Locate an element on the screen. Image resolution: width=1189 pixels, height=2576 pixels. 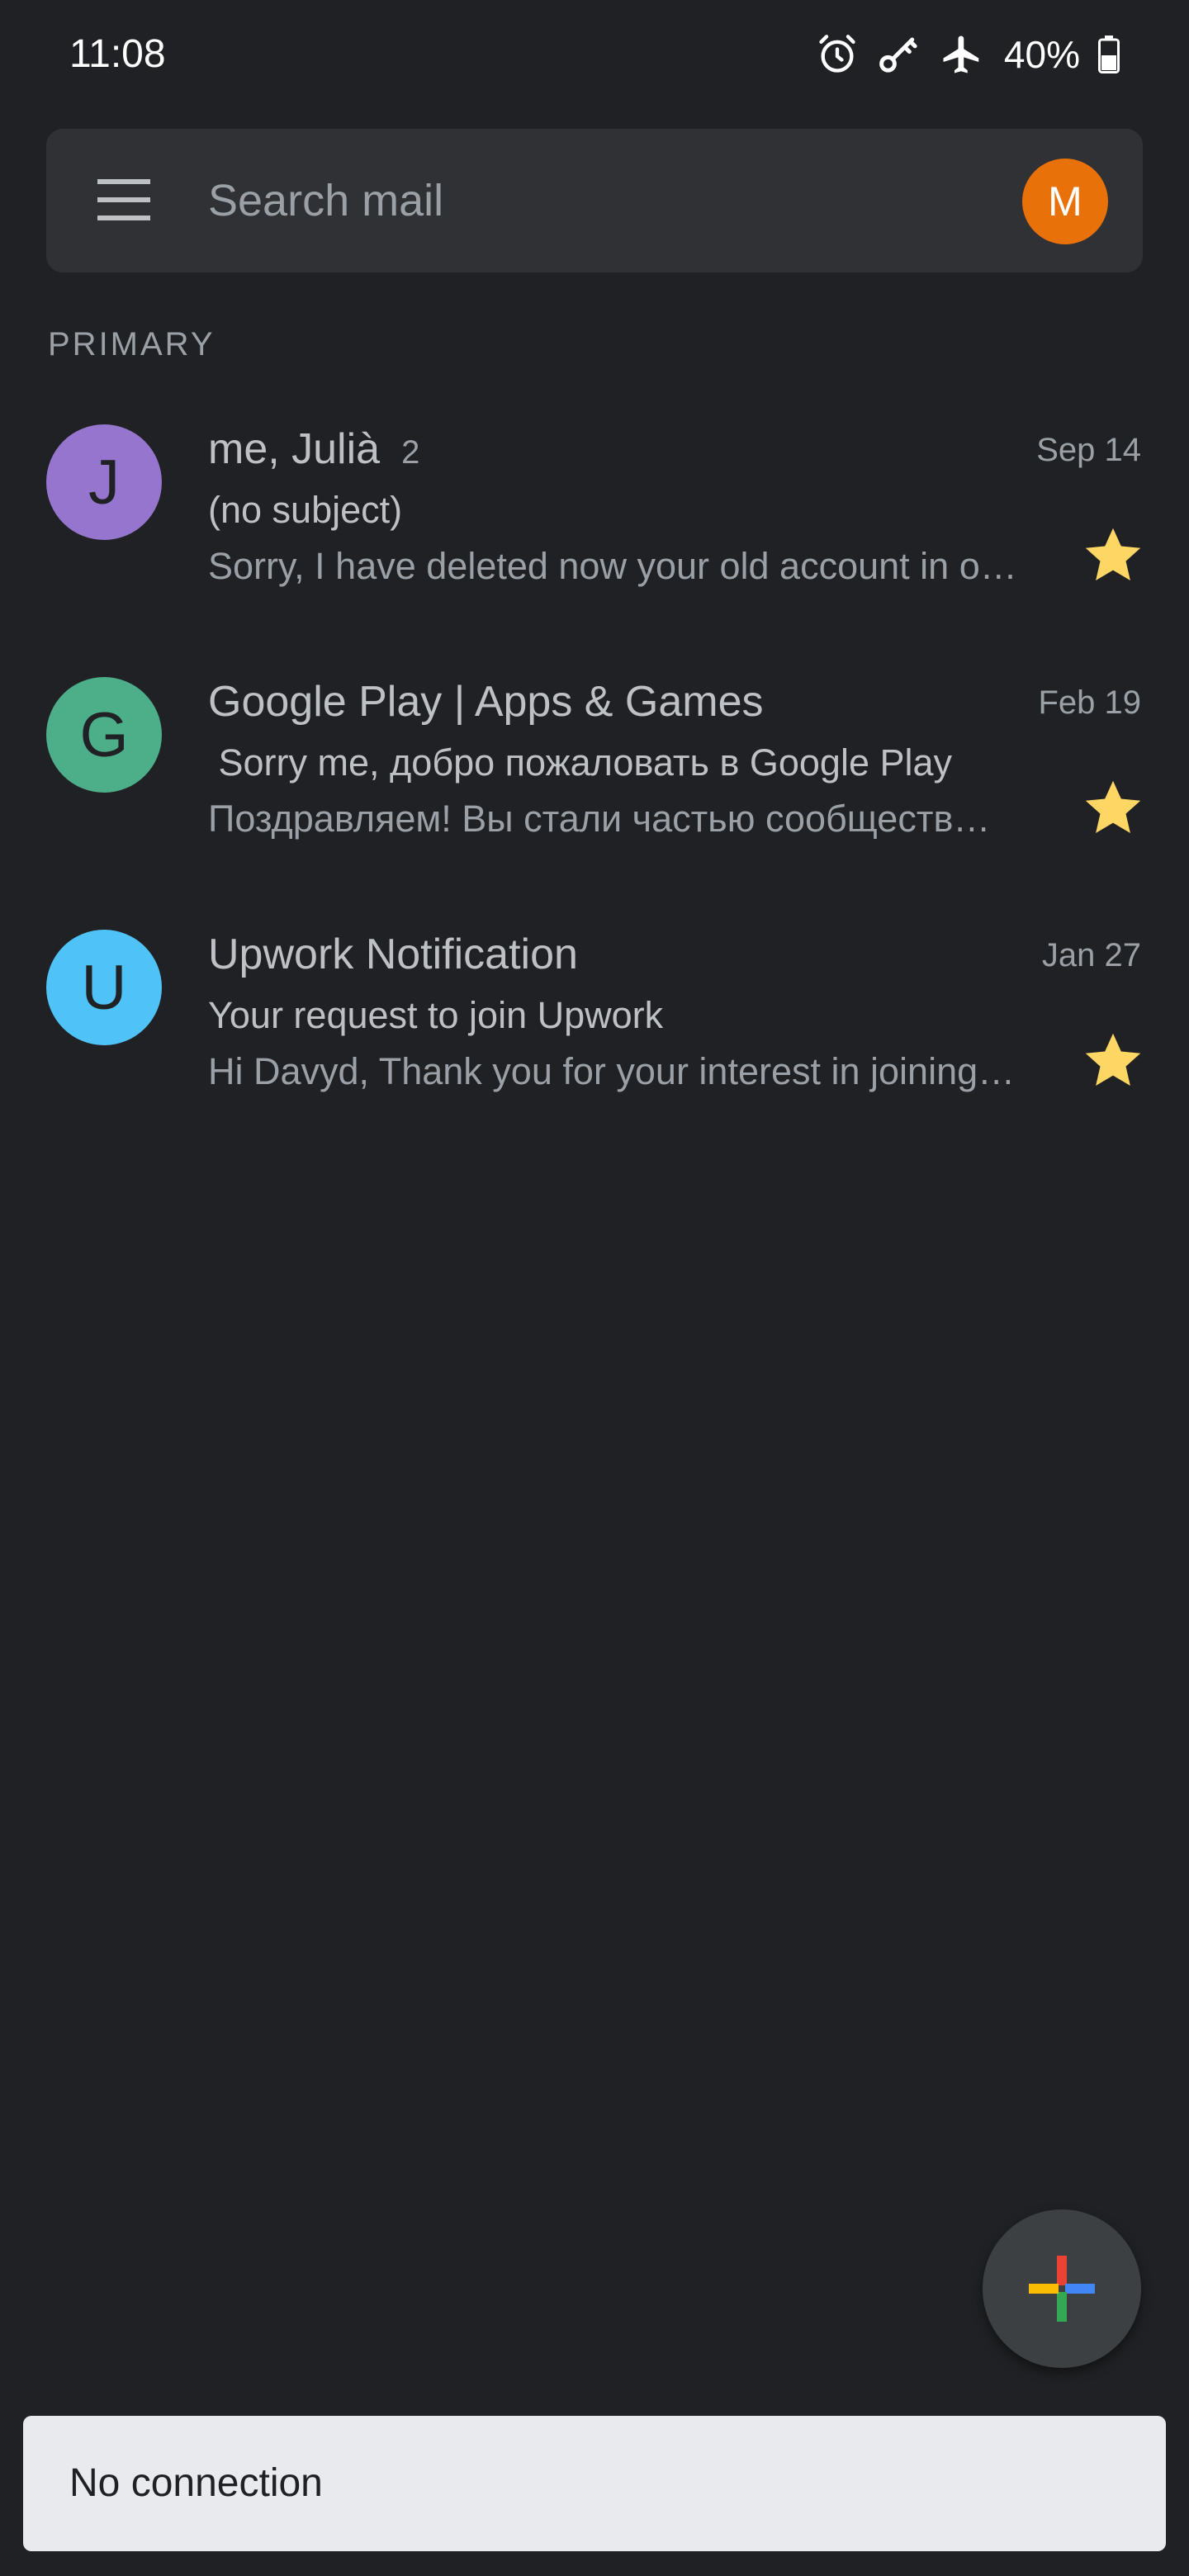
section-label-primary: PRIMARY is located at coordinates (132, 344).